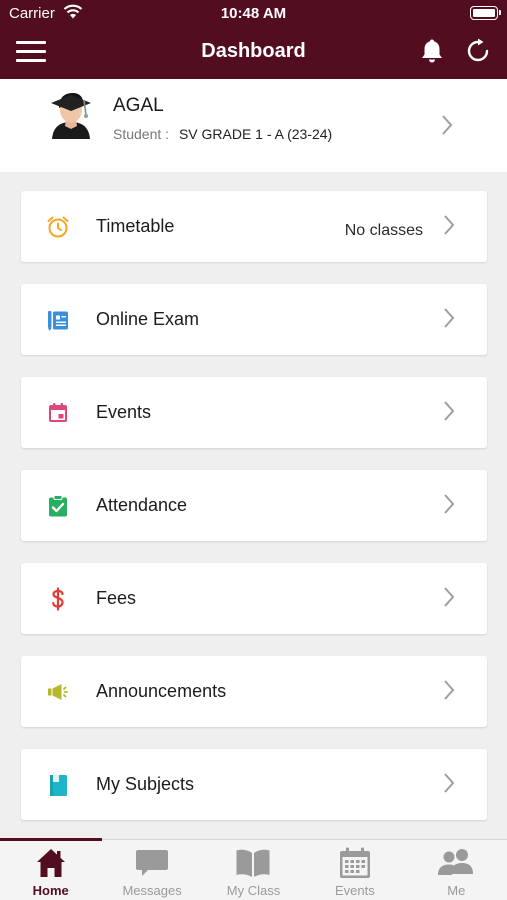  What do you see at coordinates (355, 890) in the screenshot?
I see `tab-label: Events` at bounding box center [355, 890].